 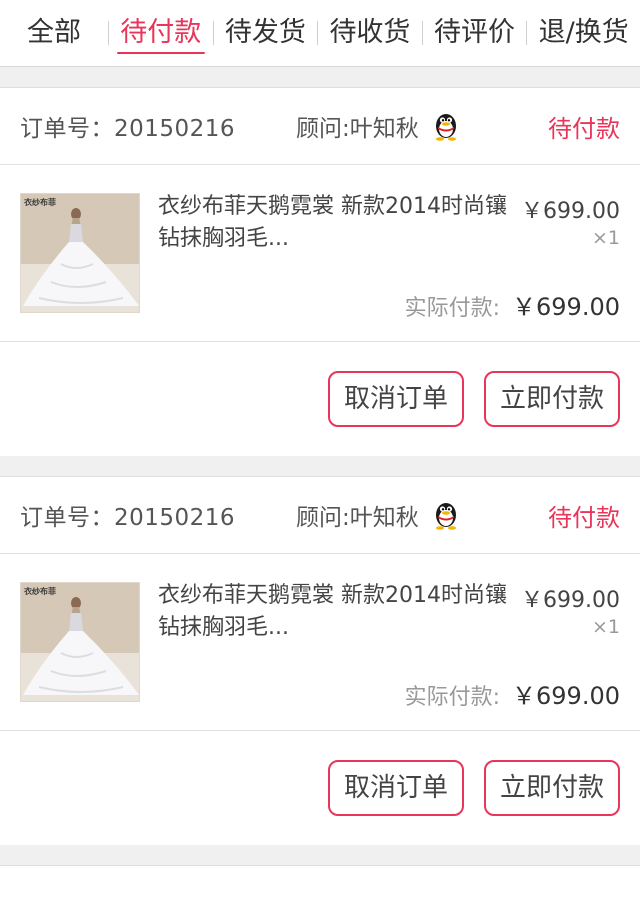 I want to click on tab-pending-review: 待评价, so click(x=475, y=33).